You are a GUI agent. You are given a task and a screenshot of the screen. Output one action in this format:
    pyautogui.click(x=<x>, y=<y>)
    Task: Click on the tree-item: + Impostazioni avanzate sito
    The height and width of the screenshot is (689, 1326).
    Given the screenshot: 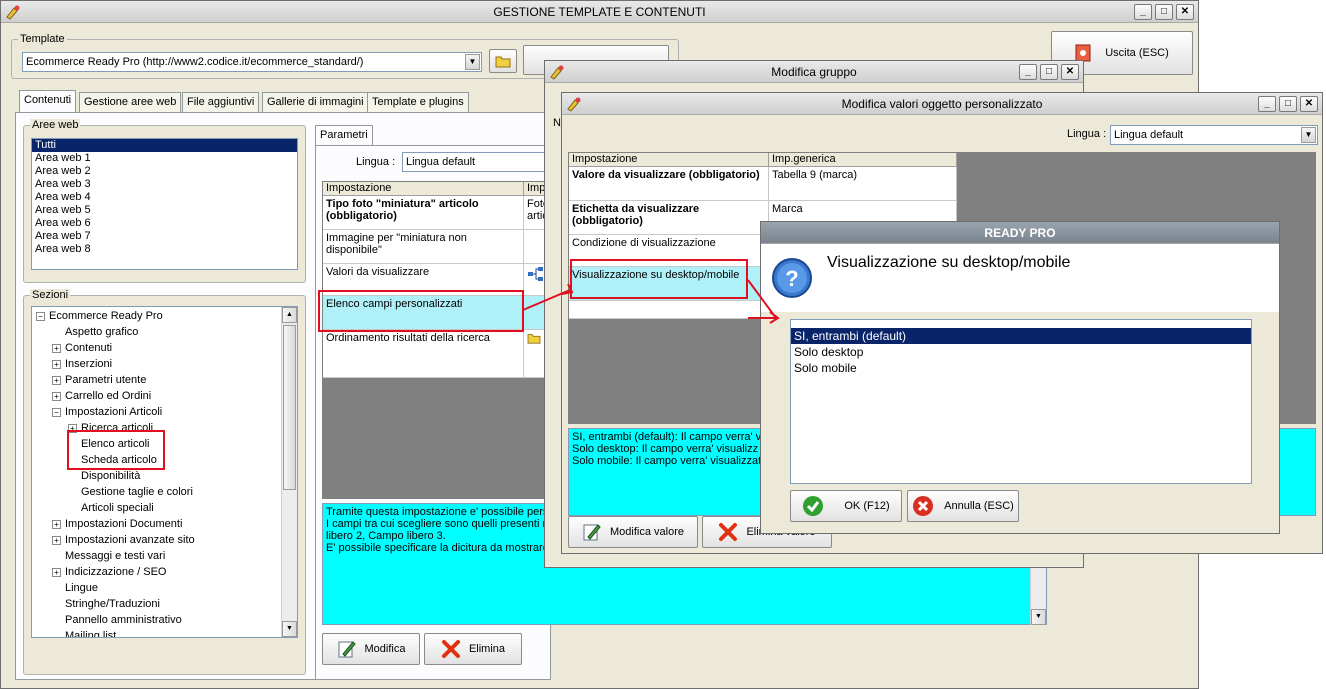 What is the action you would take?
    pyautogui.click(x=123, y=540)
    